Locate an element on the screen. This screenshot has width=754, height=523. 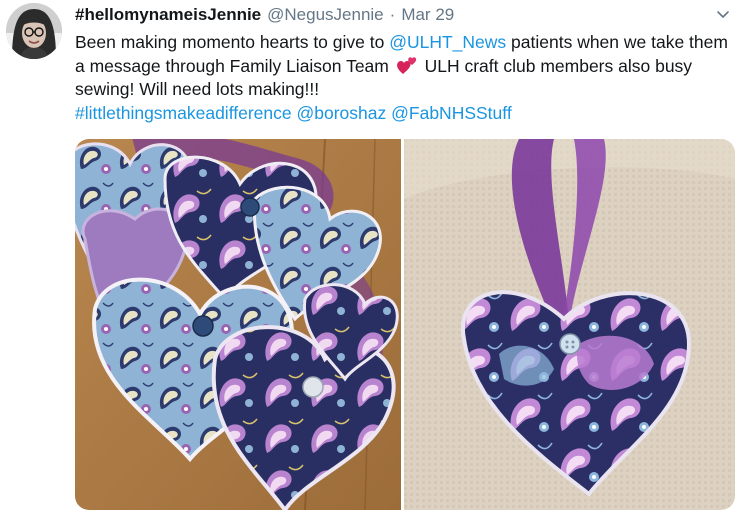
chevron-down-icon is located at coordinates (723, 15).